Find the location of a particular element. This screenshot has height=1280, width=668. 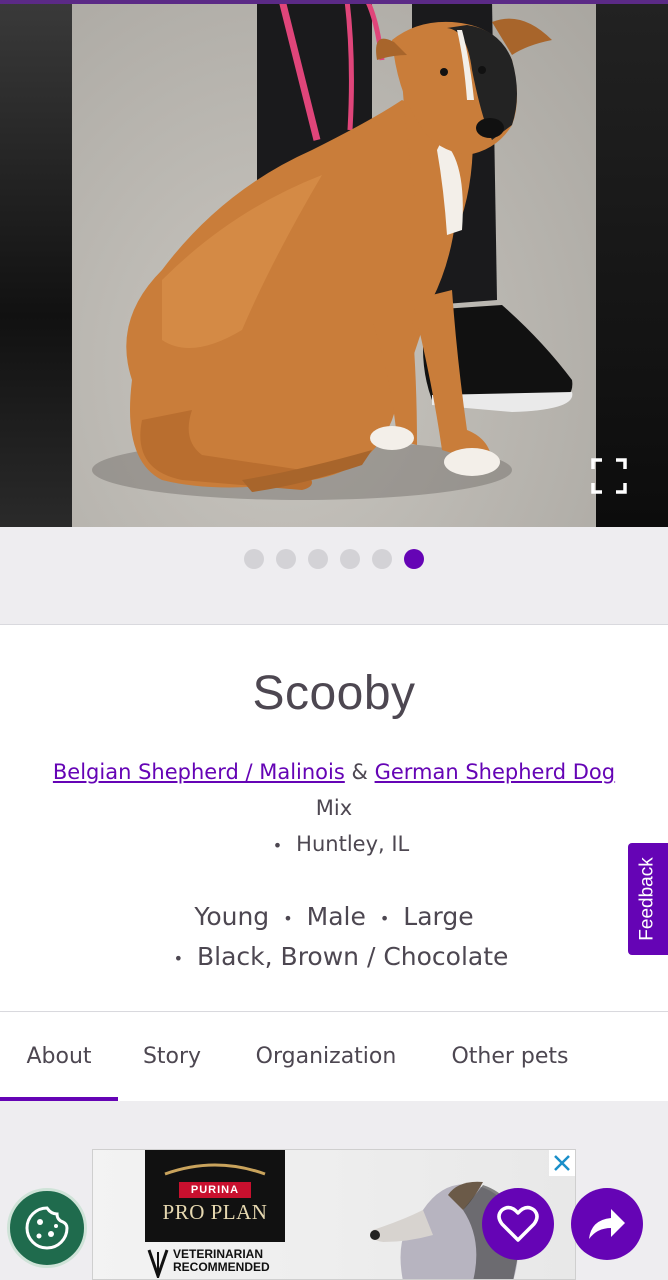

close-ad-button is located at coordinates (562, 1163).